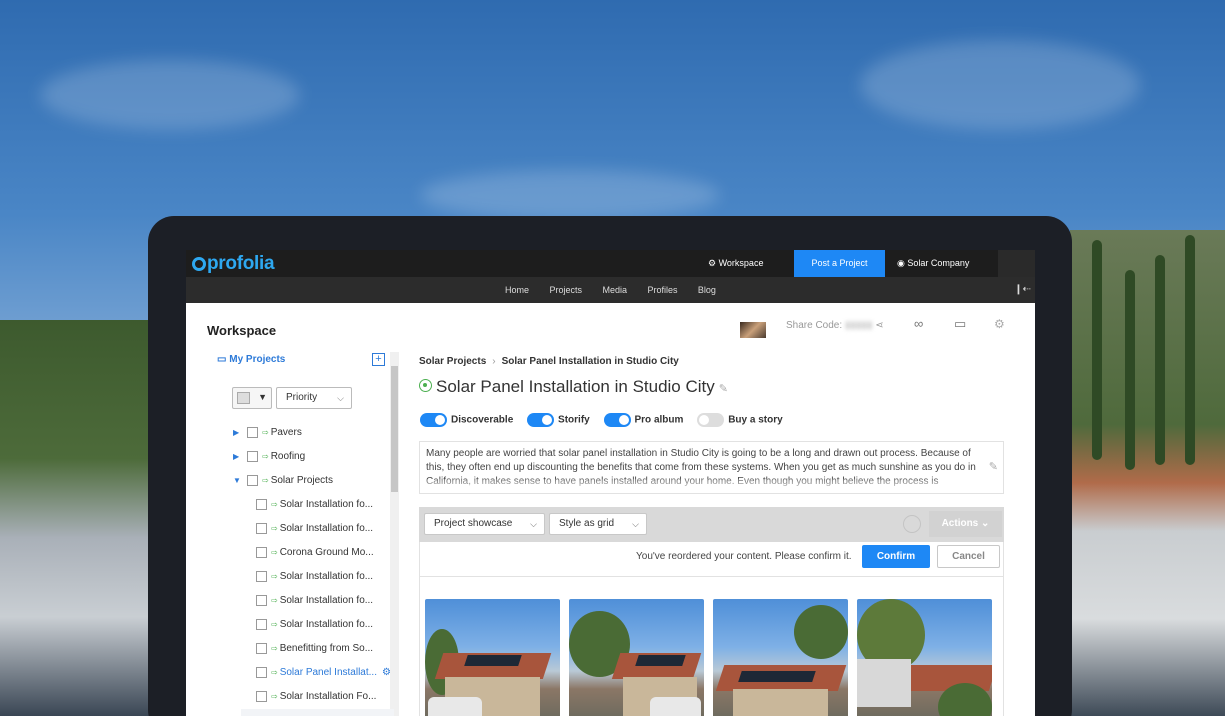 The width and height of the screenshot is (1225, 716). Describe the element at coordinates (251, 359) in the screenshot. I see `my-projects-link: ▭ My Projects` at that location.